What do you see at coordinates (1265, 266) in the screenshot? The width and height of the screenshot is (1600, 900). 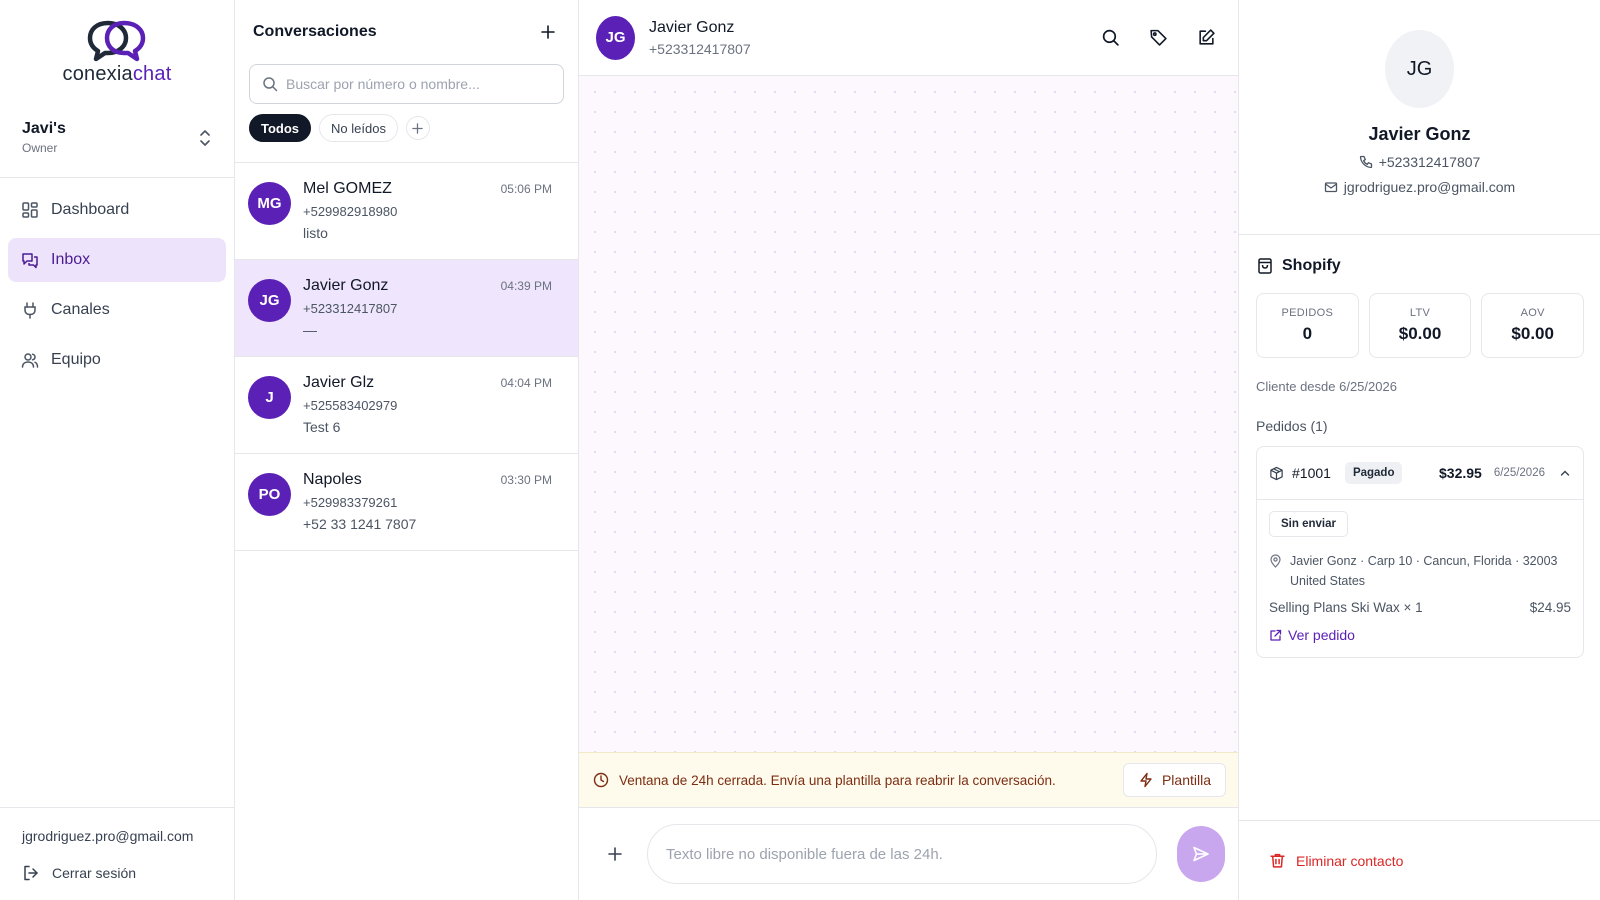 I see `shopping-bag-icon` at bounding box center [1265, 266].